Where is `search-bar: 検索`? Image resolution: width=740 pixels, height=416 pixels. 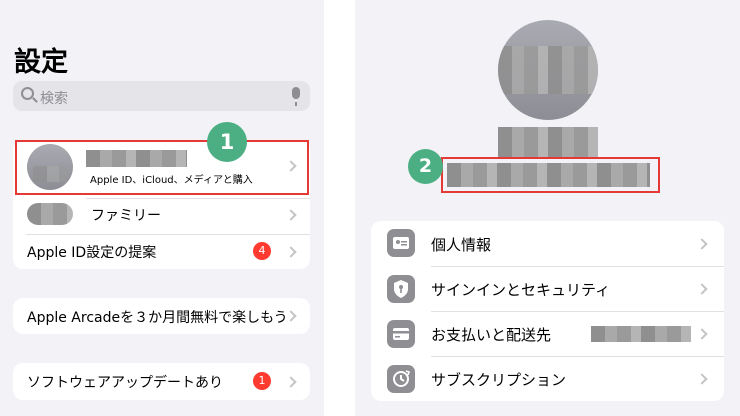
search-bar: 検索 is located at coordinates (161, 96).